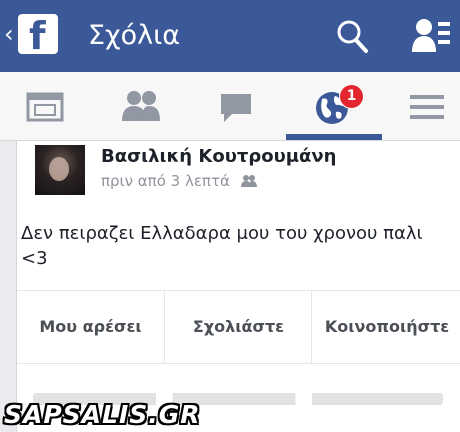 The width and height of the screenshot is (460, 432). Describe the element at coordinates (102, 414) in the screenshot. I see `watermark: SAPSALIS.GR` at that location.